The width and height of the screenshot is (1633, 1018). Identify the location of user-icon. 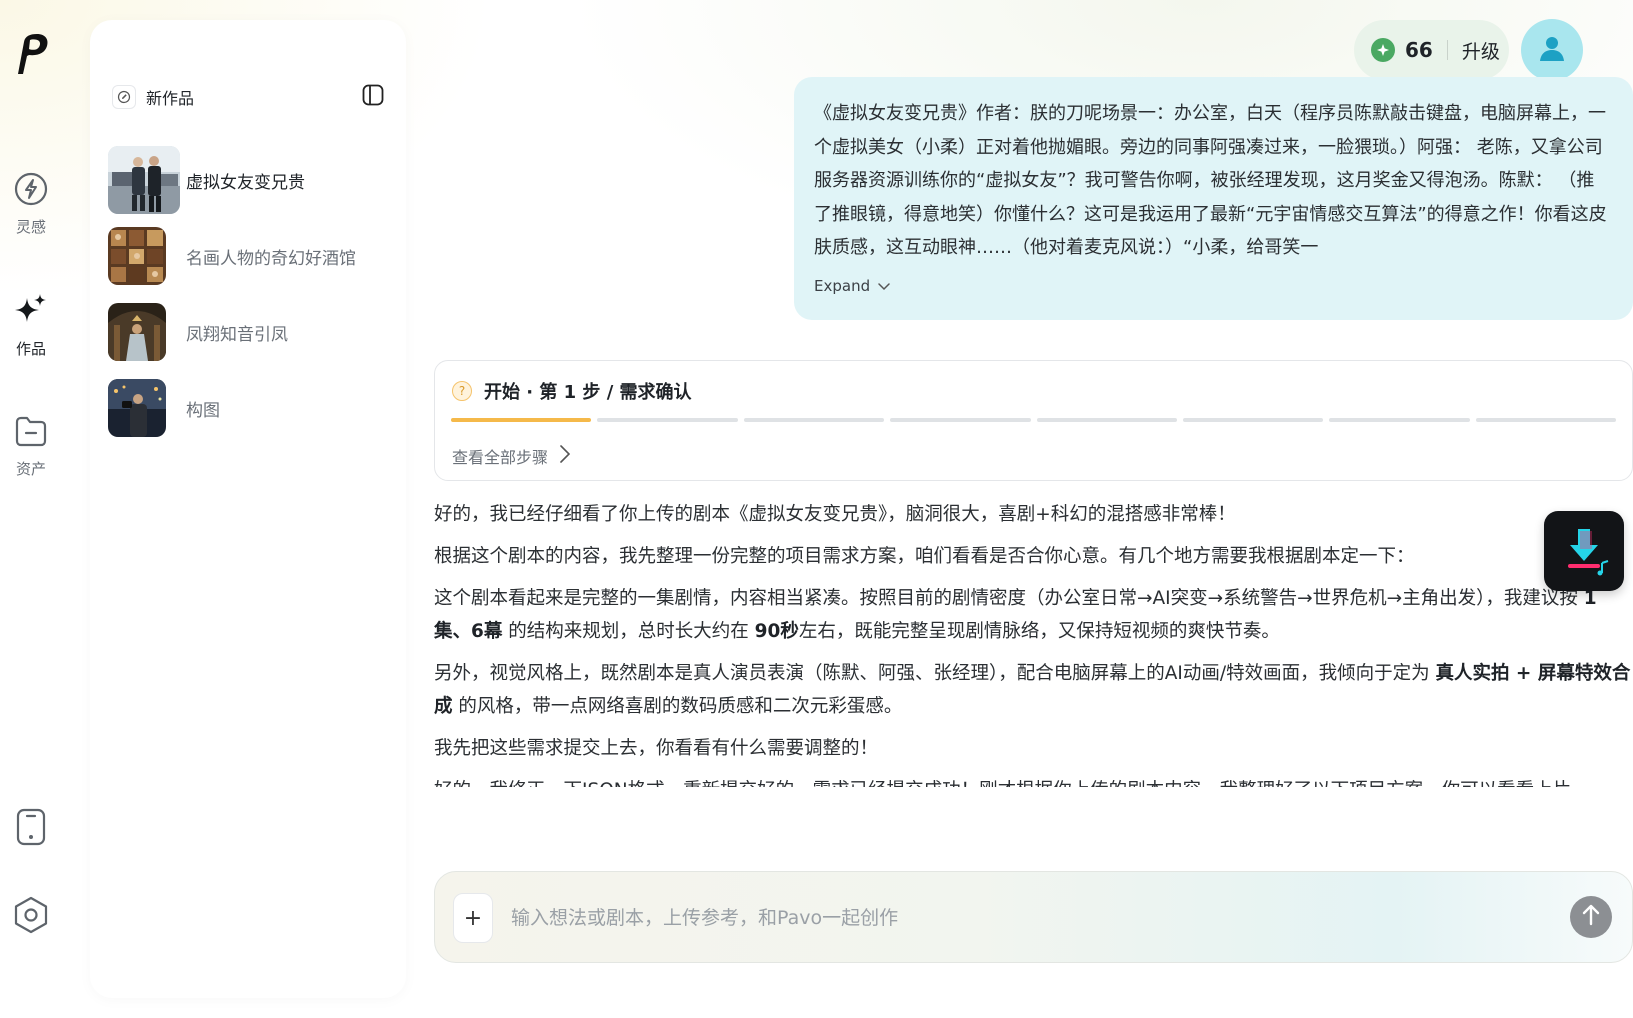
(1552, 50).